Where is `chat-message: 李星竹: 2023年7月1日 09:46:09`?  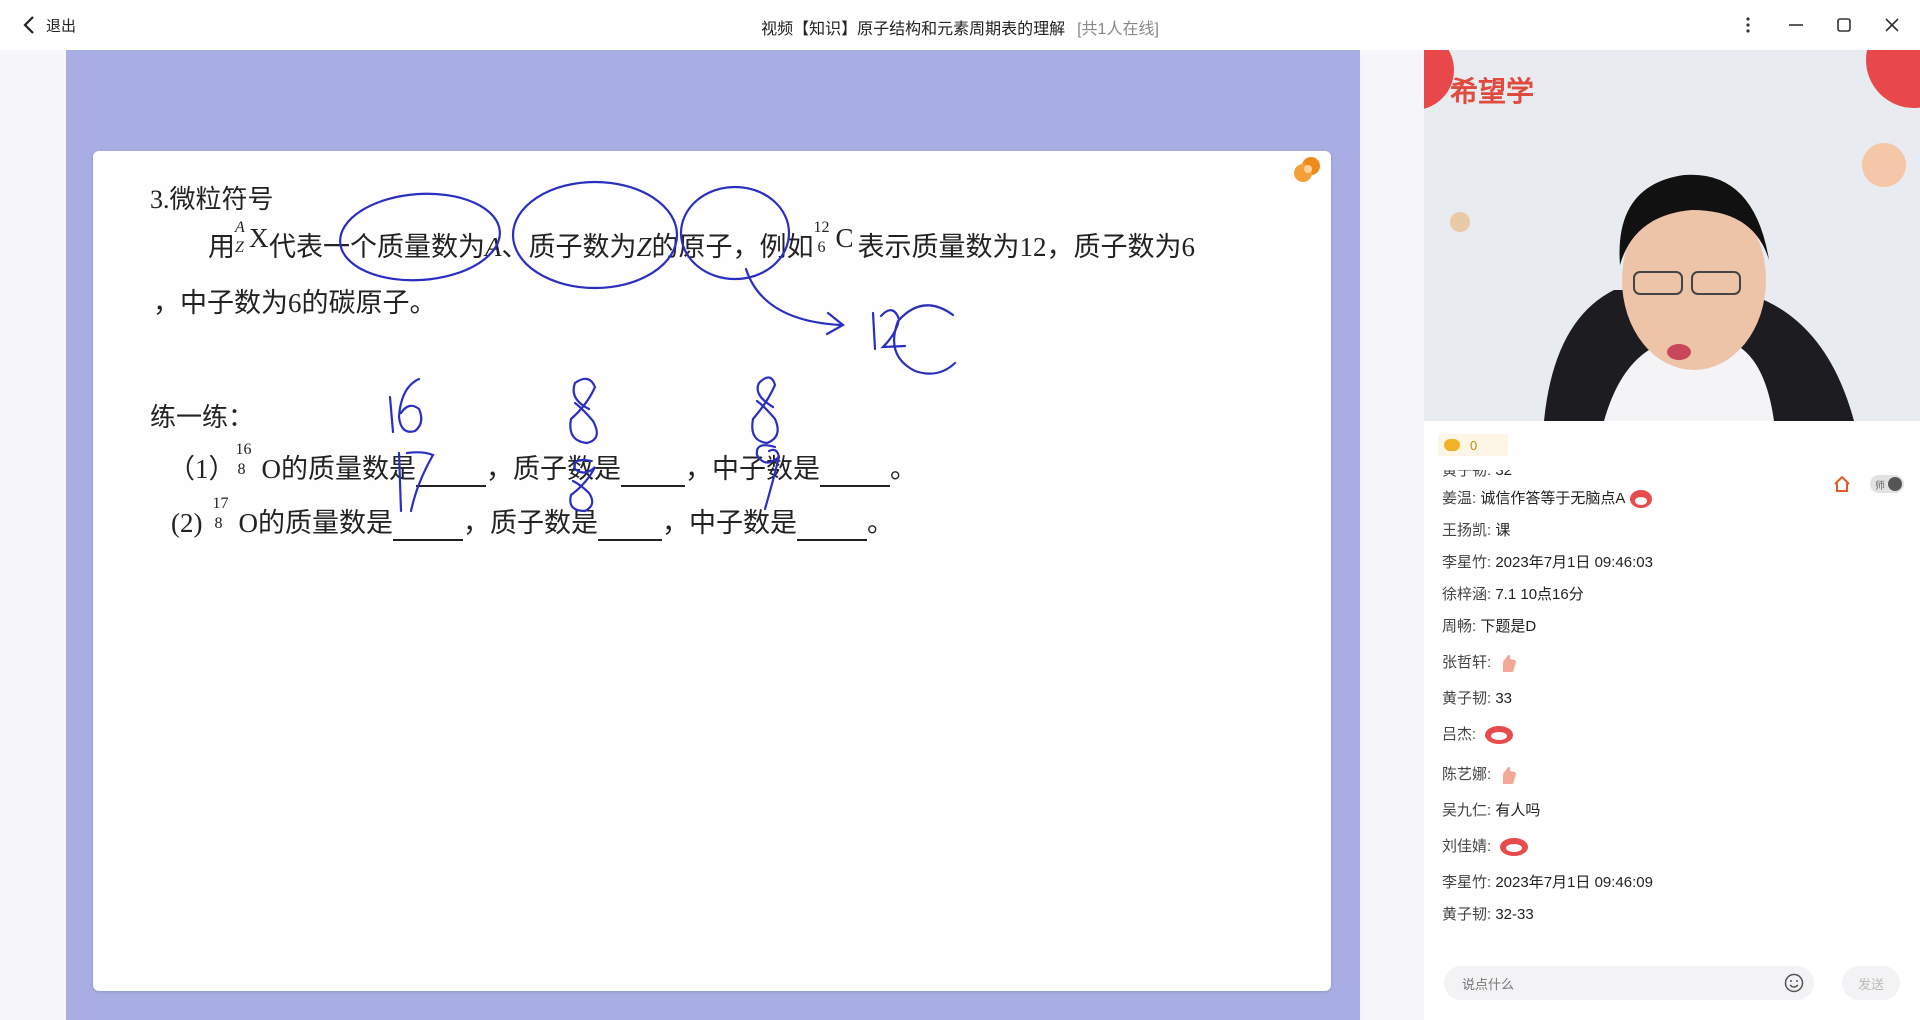 chat-message: 李星竹: 2023年7月1日 09:46:09 is located at coordinates (1547, 883).